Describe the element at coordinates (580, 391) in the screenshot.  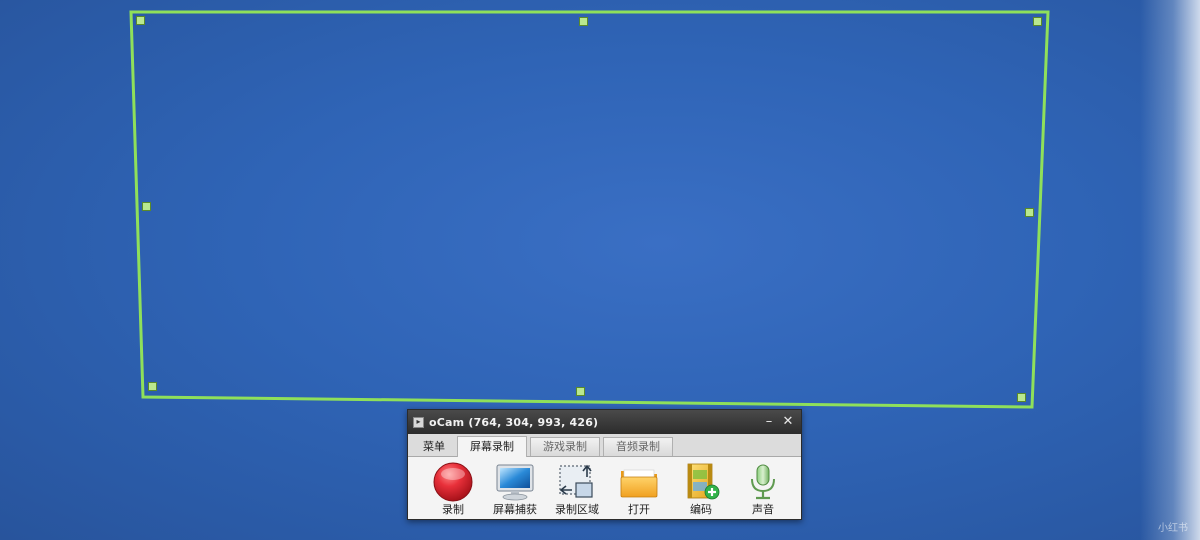
I see `resize-handle-bottom-center` at that location.